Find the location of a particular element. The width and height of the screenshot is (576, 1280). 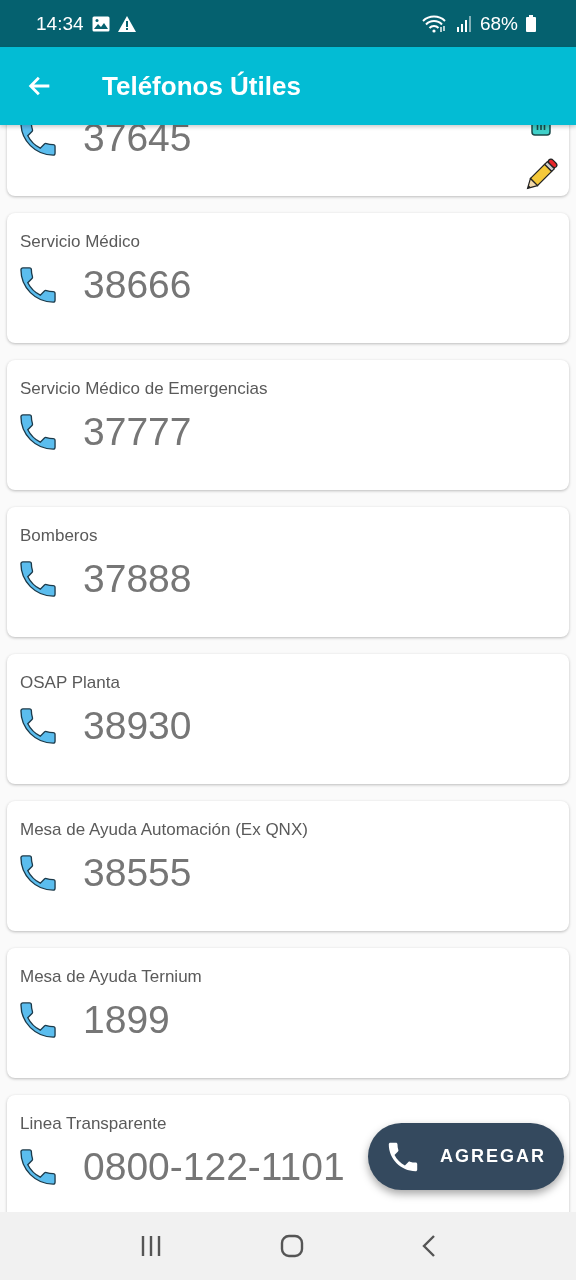

contact-card: Servicio Médico 38666 is located at coordinates (288, 278).